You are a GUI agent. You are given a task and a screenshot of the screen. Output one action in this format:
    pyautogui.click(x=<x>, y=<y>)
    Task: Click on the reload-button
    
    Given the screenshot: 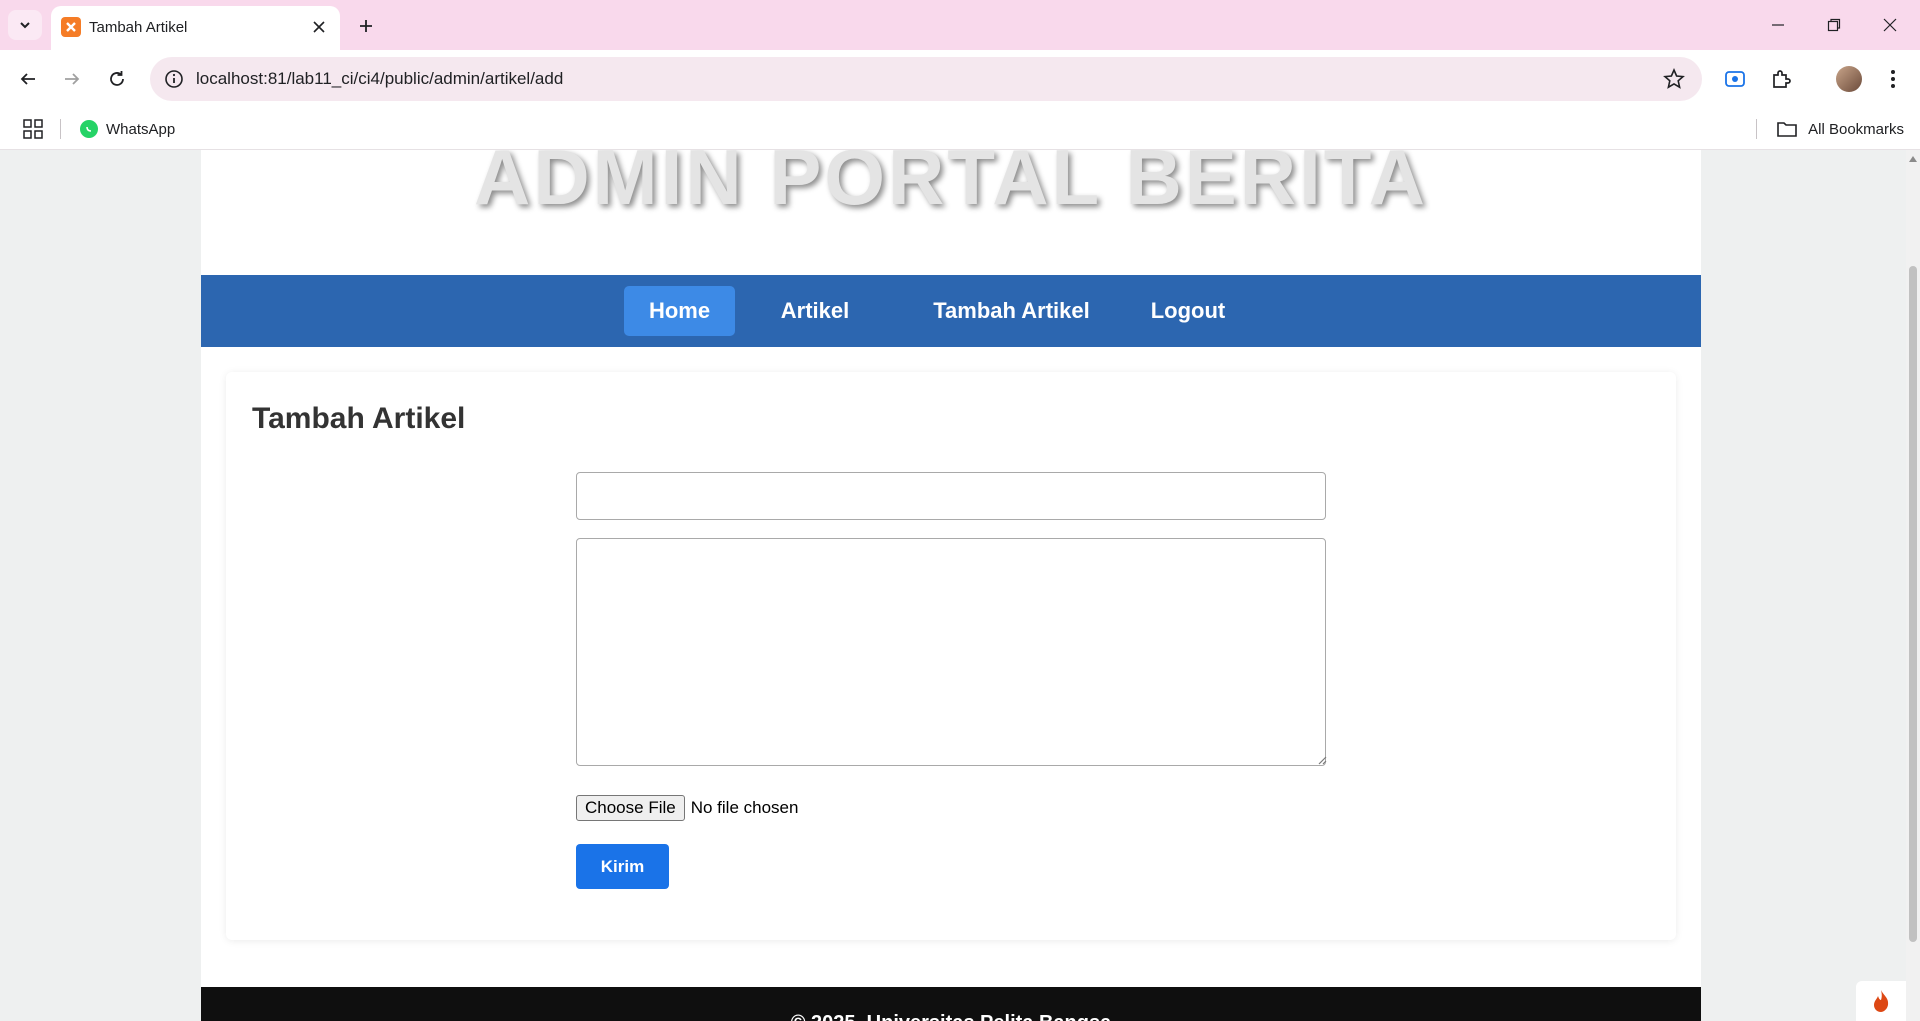 What is the action you would take?
    pyautogui.click(x=117, y=79)
    